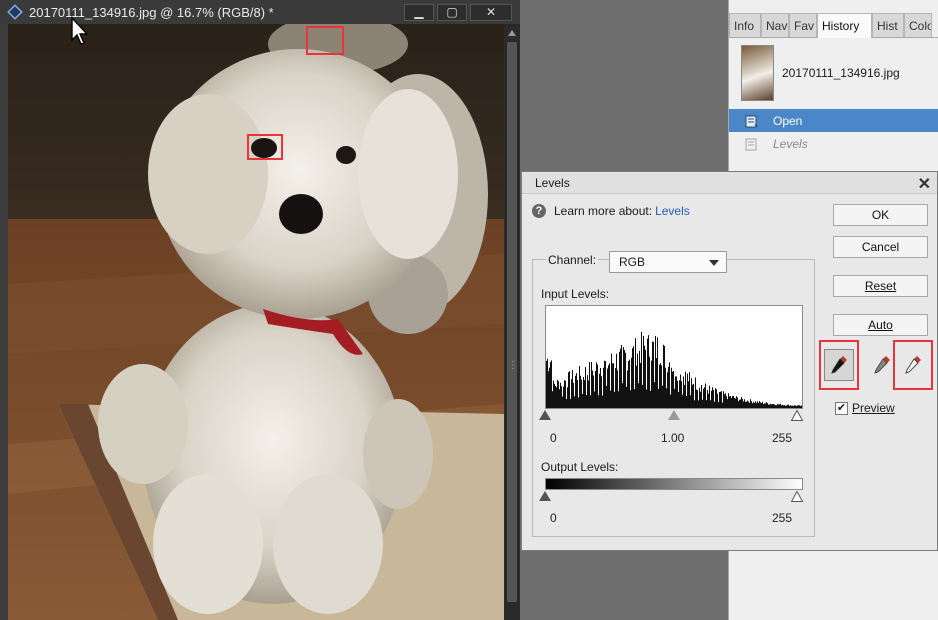 Image resolution: width=938 pixels, height=620 pixels. I want to click on output-slider-track, so click(671, 497).